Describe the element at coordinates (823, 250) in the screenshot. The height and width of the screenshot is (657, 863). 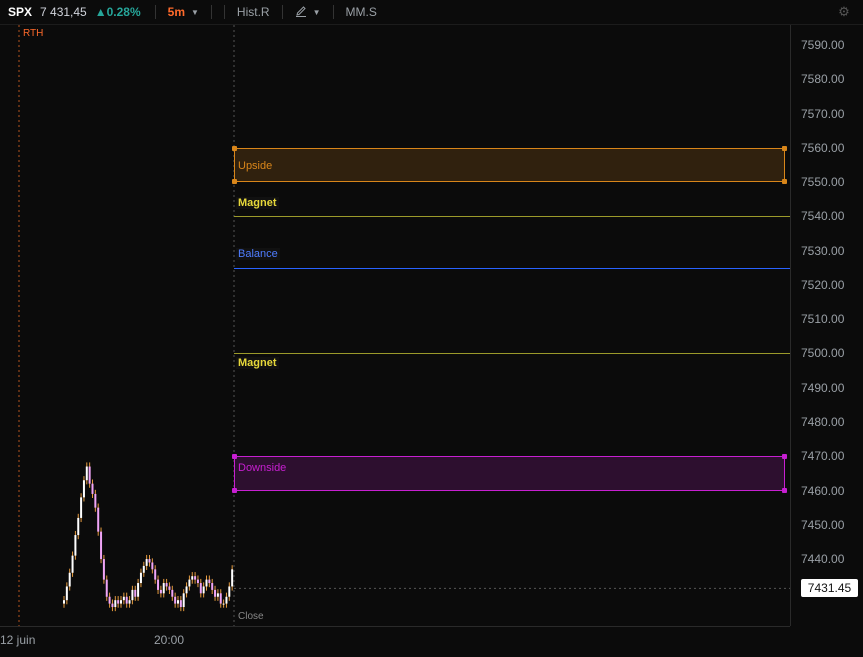
I see `price-tick: 7530.00` at that location.